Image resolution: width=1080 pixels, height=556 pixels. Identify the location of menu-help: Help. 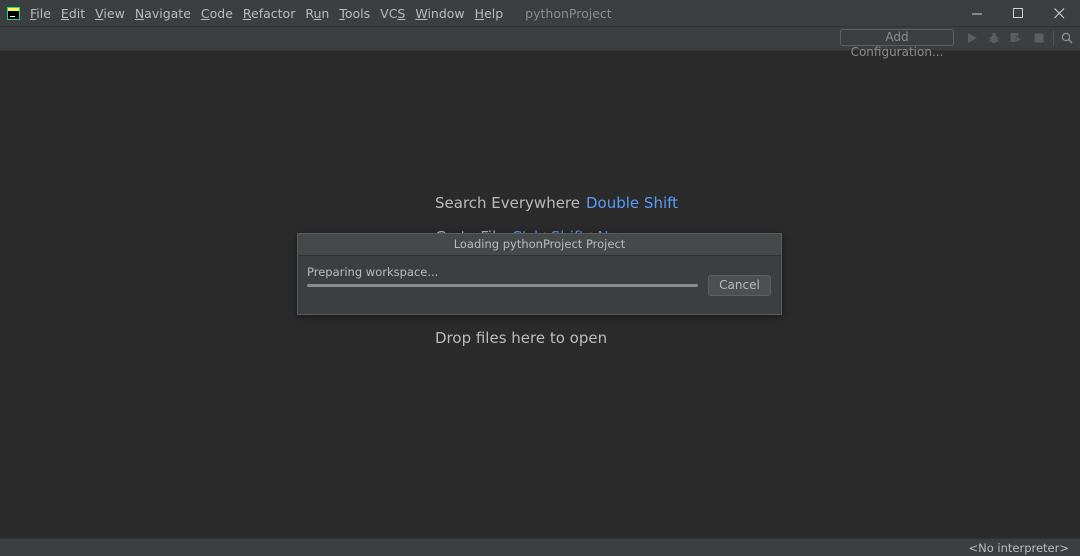
(489, 13).